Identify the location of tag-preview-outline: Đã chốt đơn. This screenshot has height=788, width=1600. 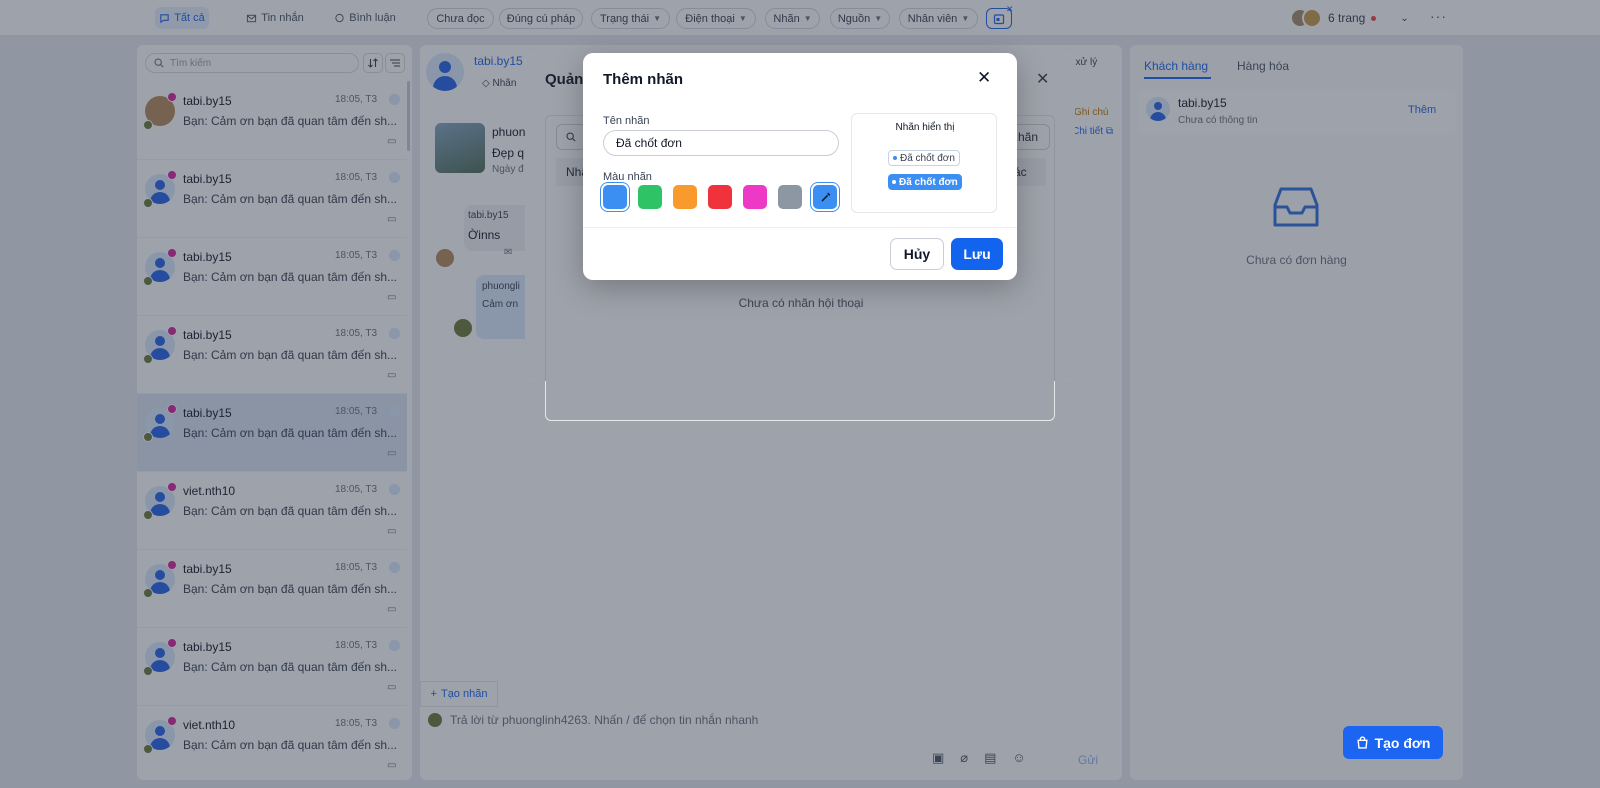
(924, 158).